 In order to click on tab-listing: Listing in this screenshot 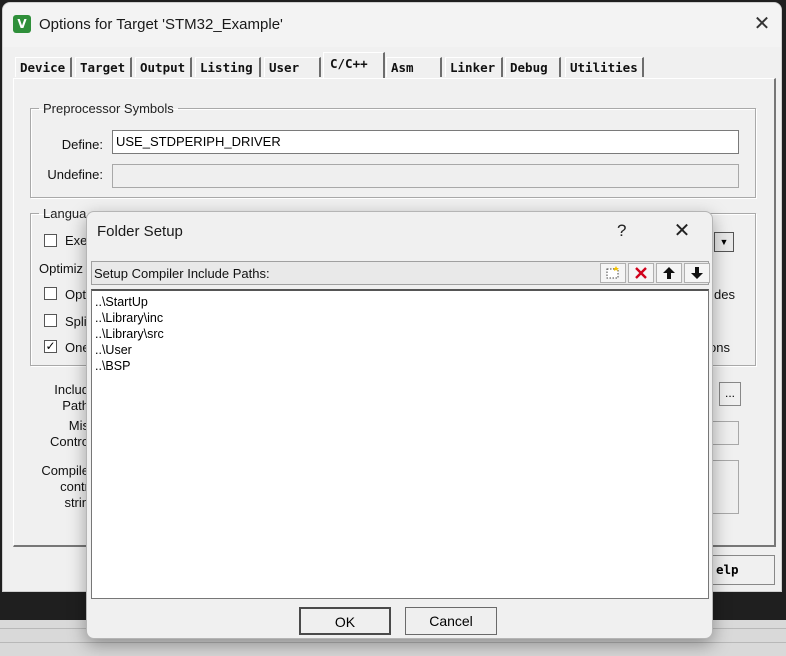, I will do `click(228, 67)`.